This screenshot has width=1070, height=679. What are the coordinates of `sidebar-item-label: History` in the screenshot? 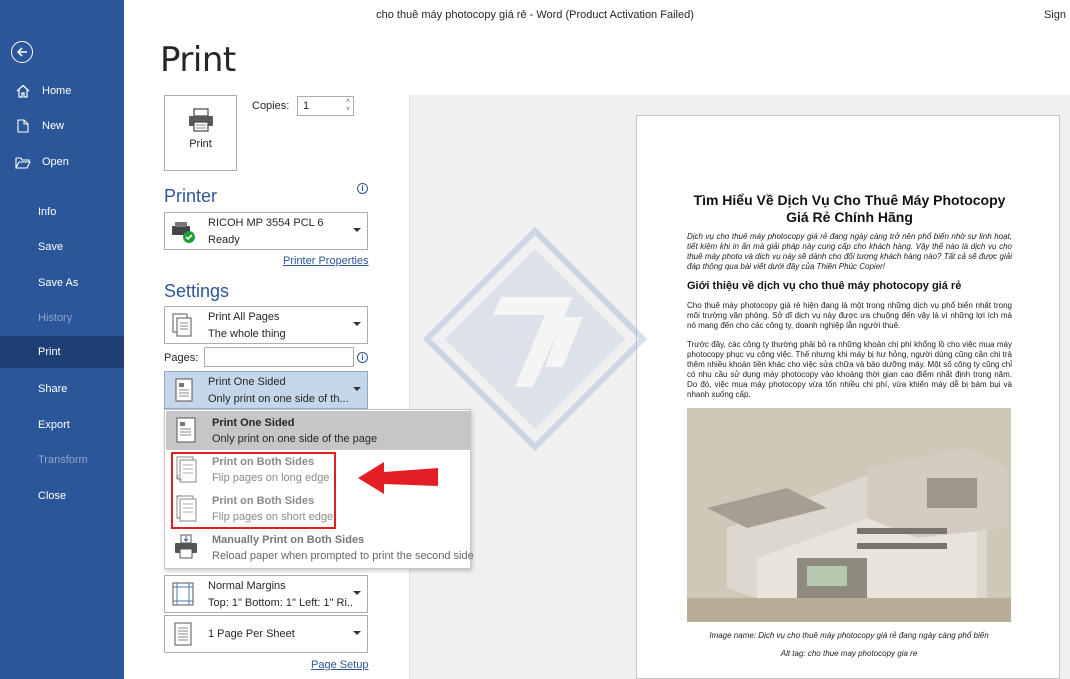 It's located at (55, 318).